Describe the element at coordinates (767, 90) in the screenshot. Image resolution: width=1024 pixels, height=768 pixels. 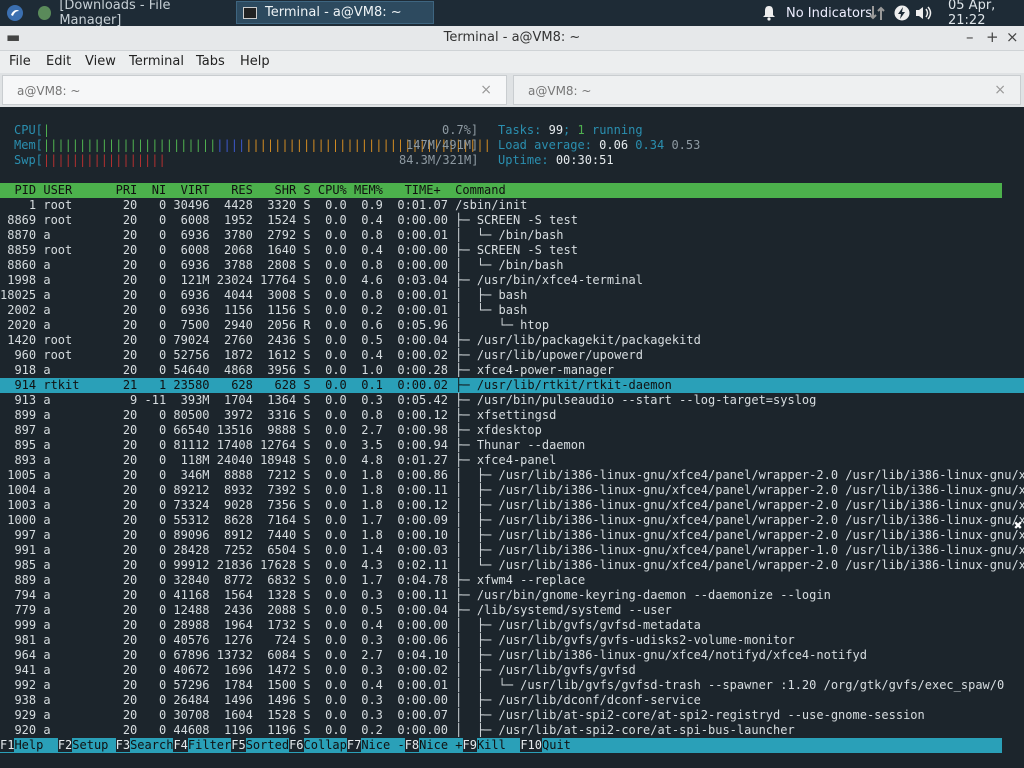
I see `tab-2: a@VM8: ~ ×` at that location.